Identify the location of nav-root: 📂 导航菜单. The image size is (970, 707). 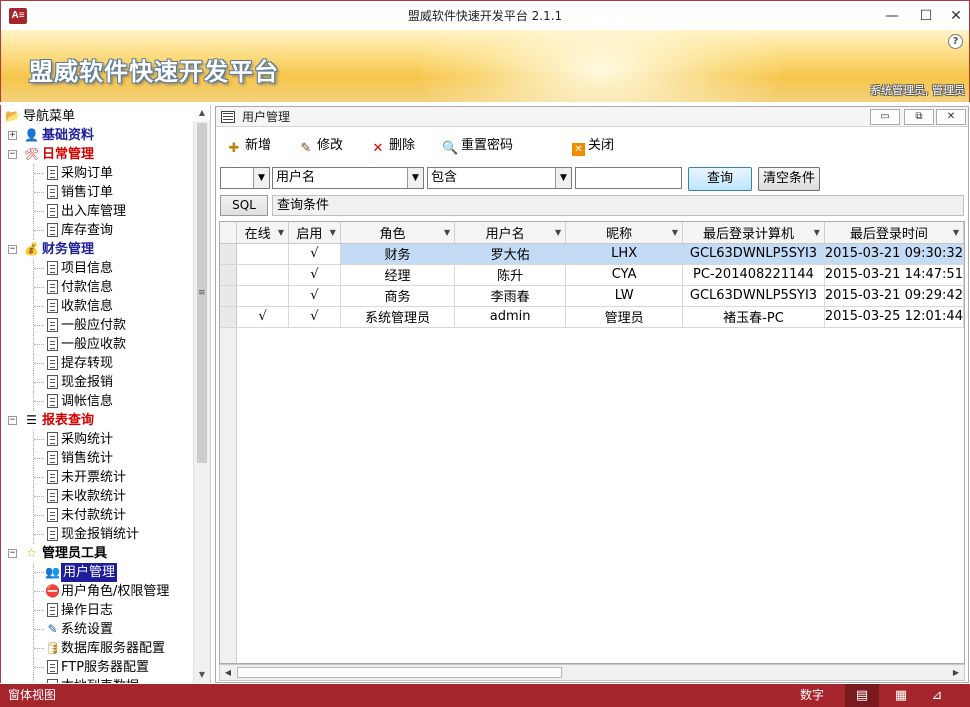
(98, 116).